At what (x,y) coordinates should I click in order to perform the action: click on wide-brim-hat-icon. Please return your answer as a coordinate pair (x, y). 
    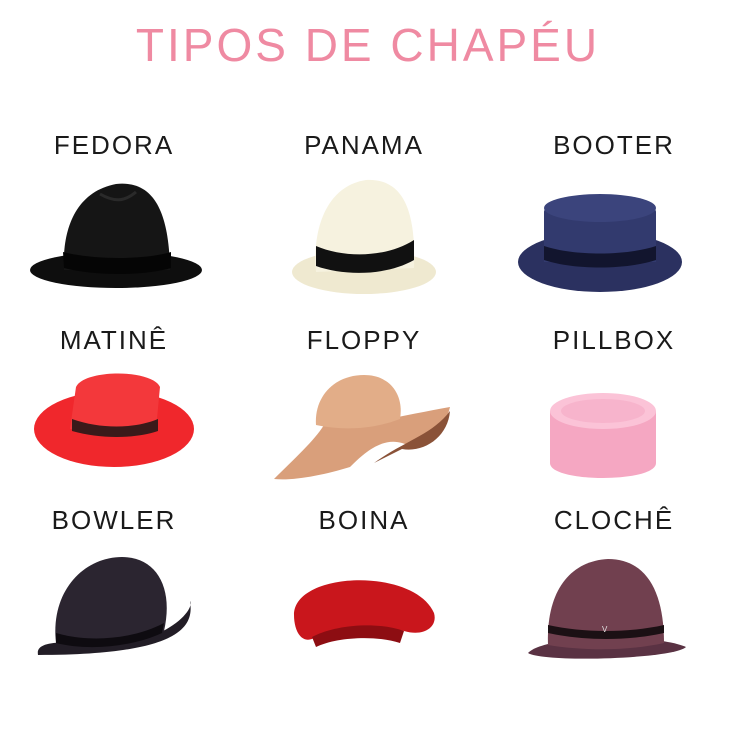
    Looking at the image, I should click on (114, 420).